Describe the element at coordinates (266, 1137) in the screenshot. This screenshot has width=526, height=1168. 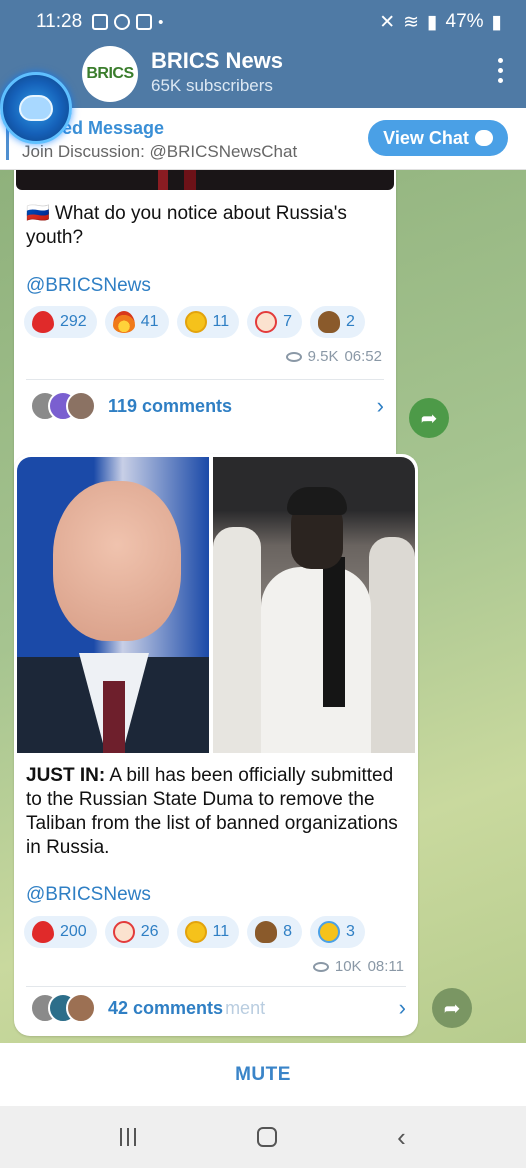
I see `home-icon` at that location.